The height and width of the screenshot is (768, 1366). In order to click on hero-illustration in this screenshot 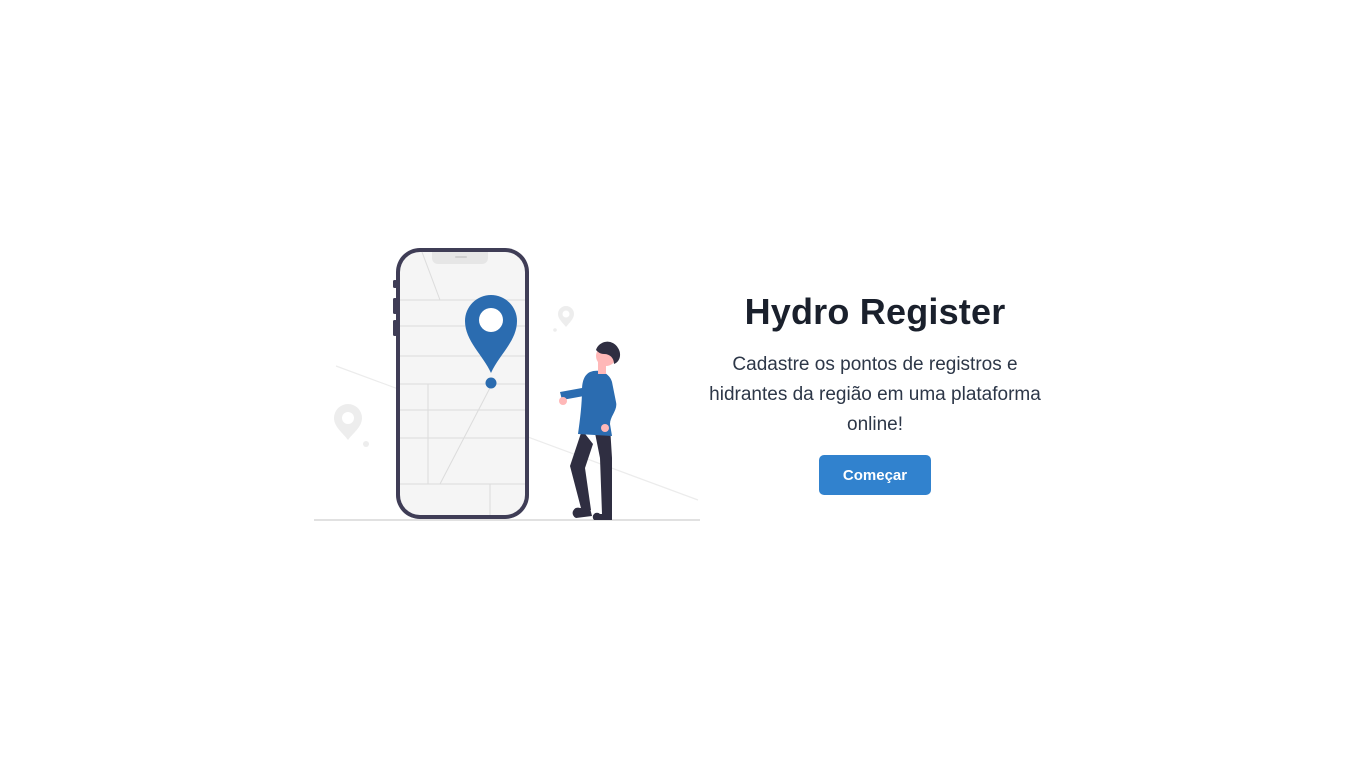, I will do `click(507, 383)`.